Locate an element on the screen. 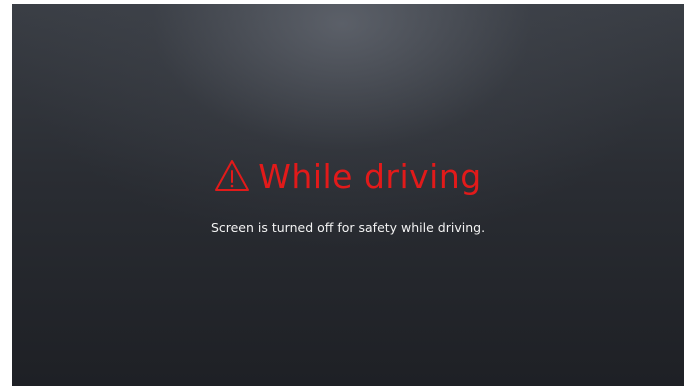 The image size is (692, 386). warning-header: While driving is located at coordinates (348, 176).